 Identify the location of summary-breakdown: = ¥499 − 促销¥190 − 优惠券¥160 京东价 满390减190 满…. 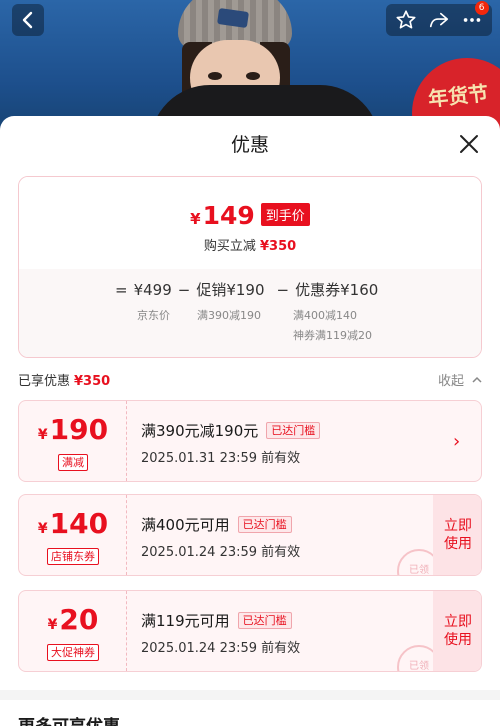
(250, 313).